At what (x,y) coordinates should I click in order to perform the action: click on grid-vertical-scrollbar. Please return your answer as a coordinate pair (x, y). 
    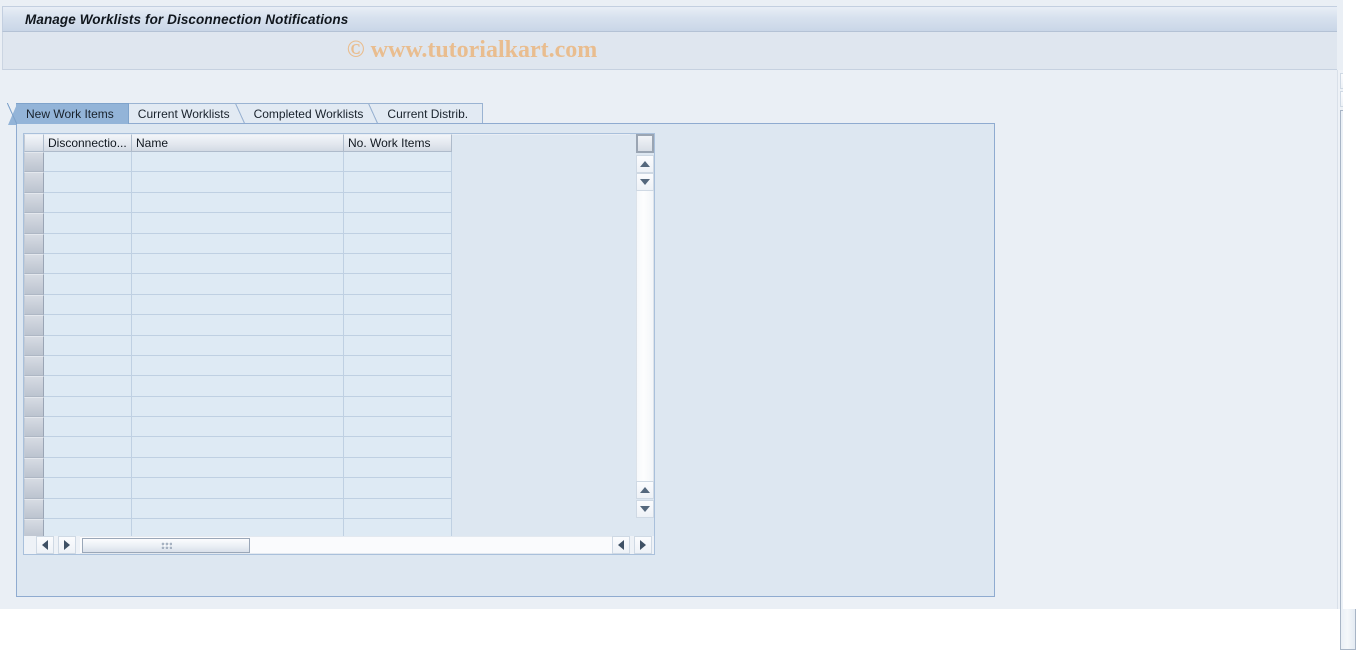
    Looking at the image, I should click on (645, 336).